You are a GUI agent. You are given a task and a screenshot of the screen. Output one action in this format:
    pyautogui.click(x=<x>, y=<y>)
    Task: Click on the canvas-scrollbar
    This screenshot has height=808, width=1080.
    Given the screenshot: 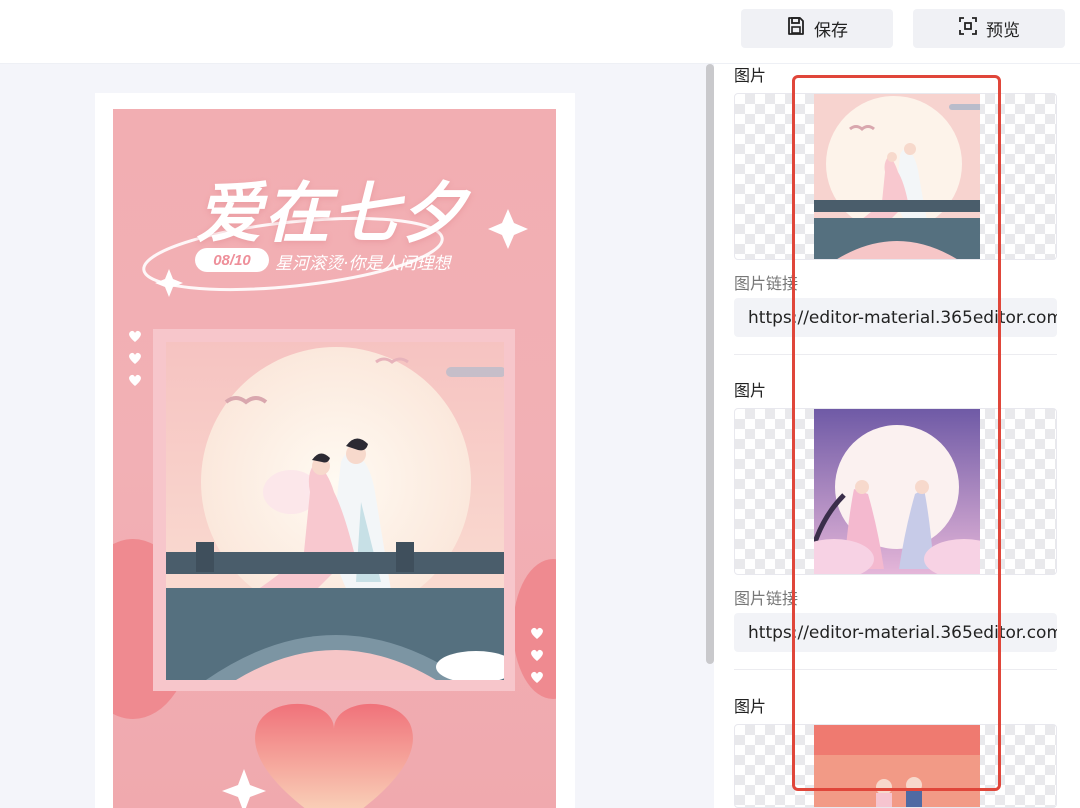 What is the action you would take?
    pyautogui.click(x=710, y=364)
    